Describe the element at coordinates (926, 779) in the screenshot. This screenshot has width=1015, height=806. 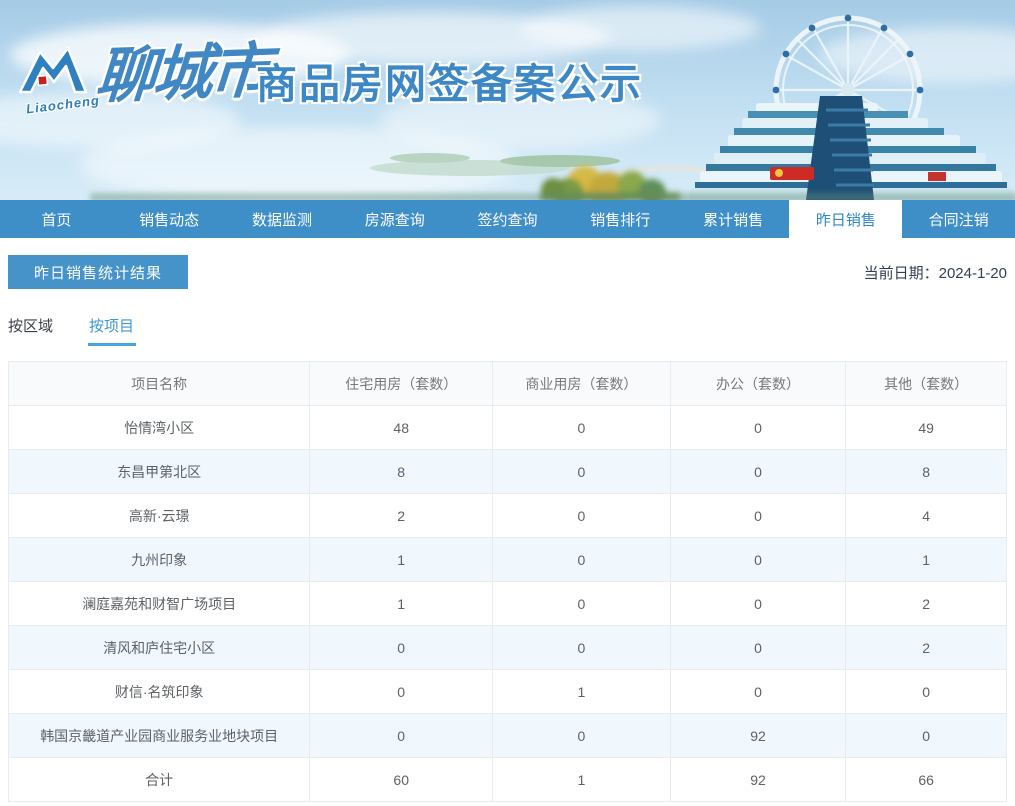
I see `table-cell: 66` at that location.